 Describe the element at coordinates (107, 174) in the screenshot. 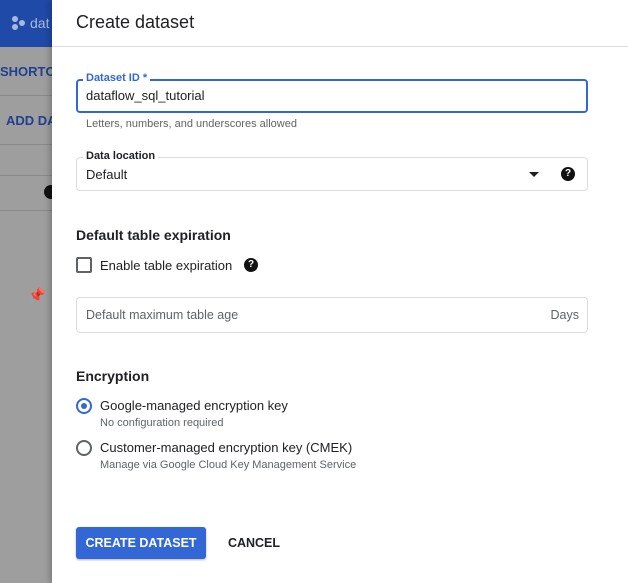

I see `data-location-value: Default` at that location.